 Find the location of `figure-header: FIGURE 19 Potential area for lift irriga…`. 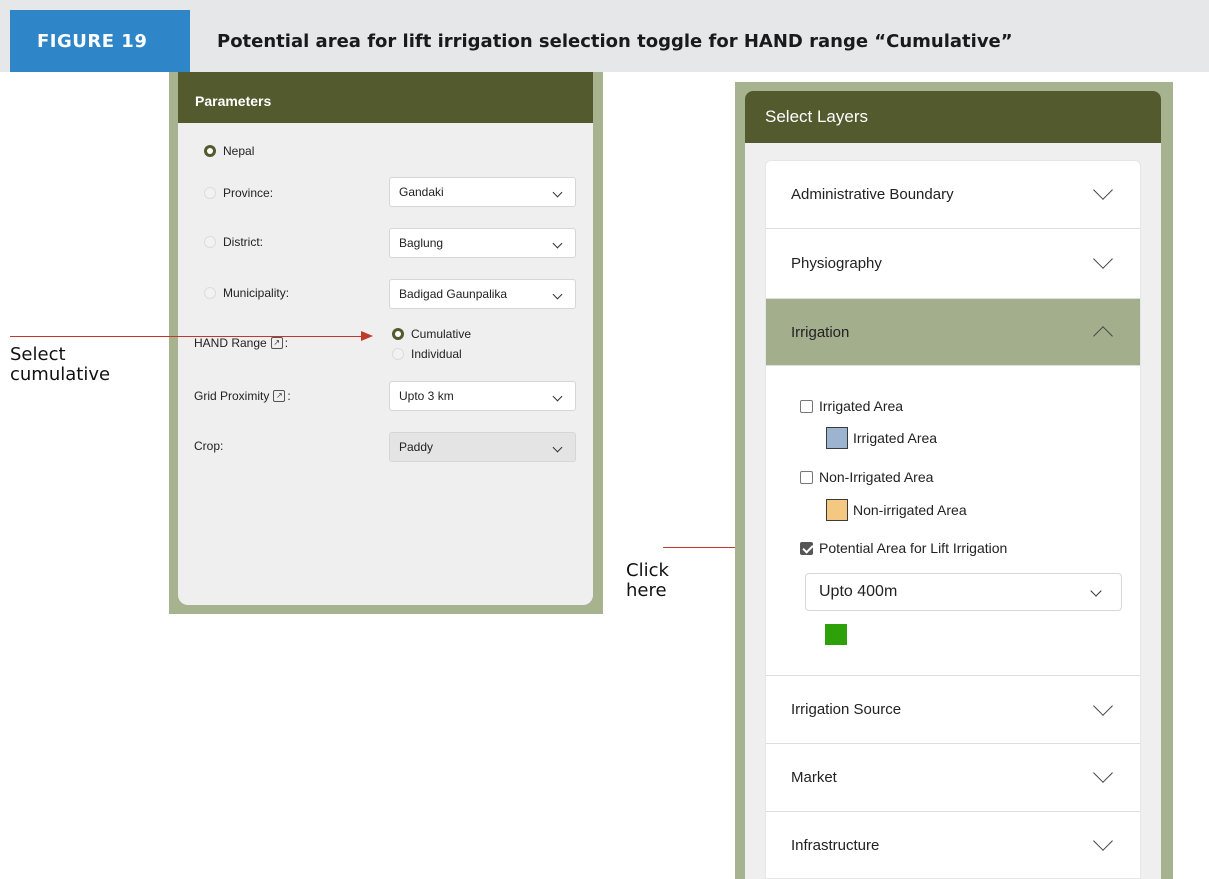

figure-header: FIGURE 19 Potential area for lift irriga… is located at coordinates (604, 36).